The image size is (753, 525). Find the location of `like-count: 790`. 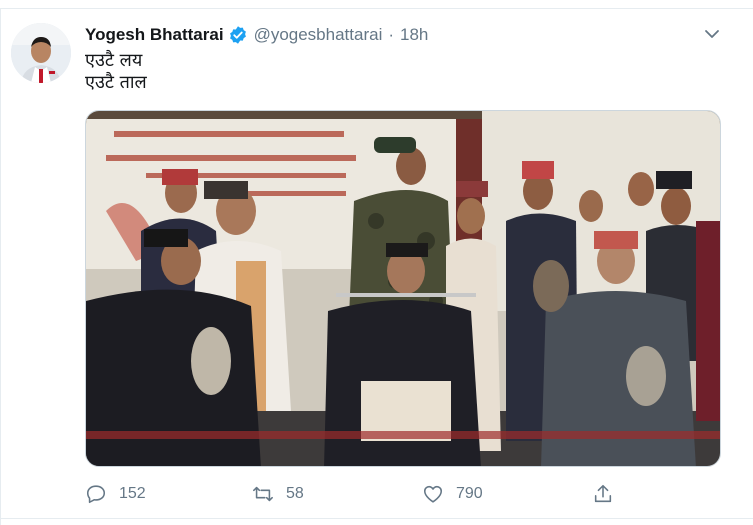

like-count: 790 is located at coordinates (469, 493).